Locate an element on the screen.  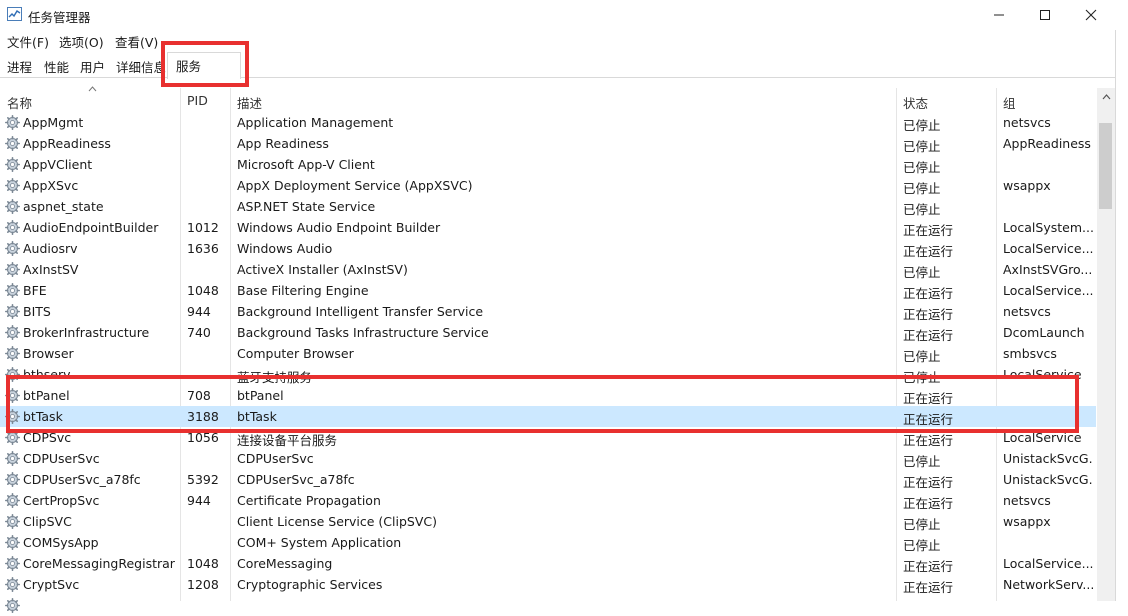
service-name: BITS is located at coordinates (37, 311).